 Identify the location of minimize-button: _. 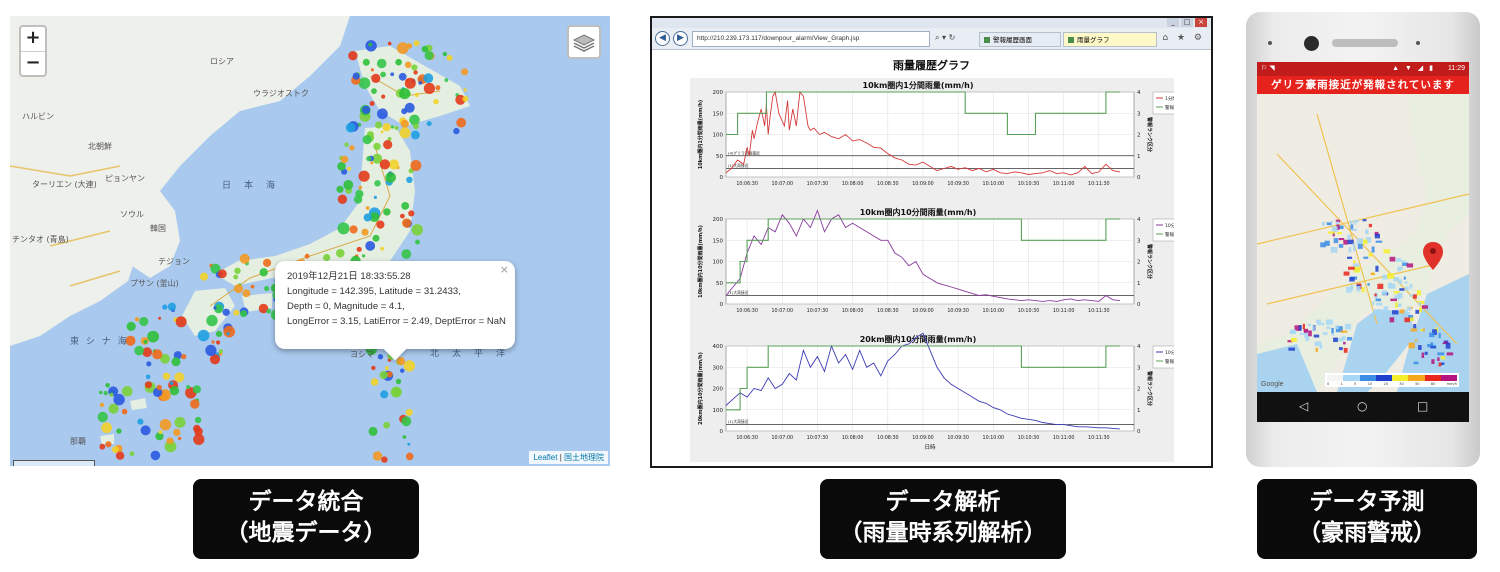
(1173, 22).